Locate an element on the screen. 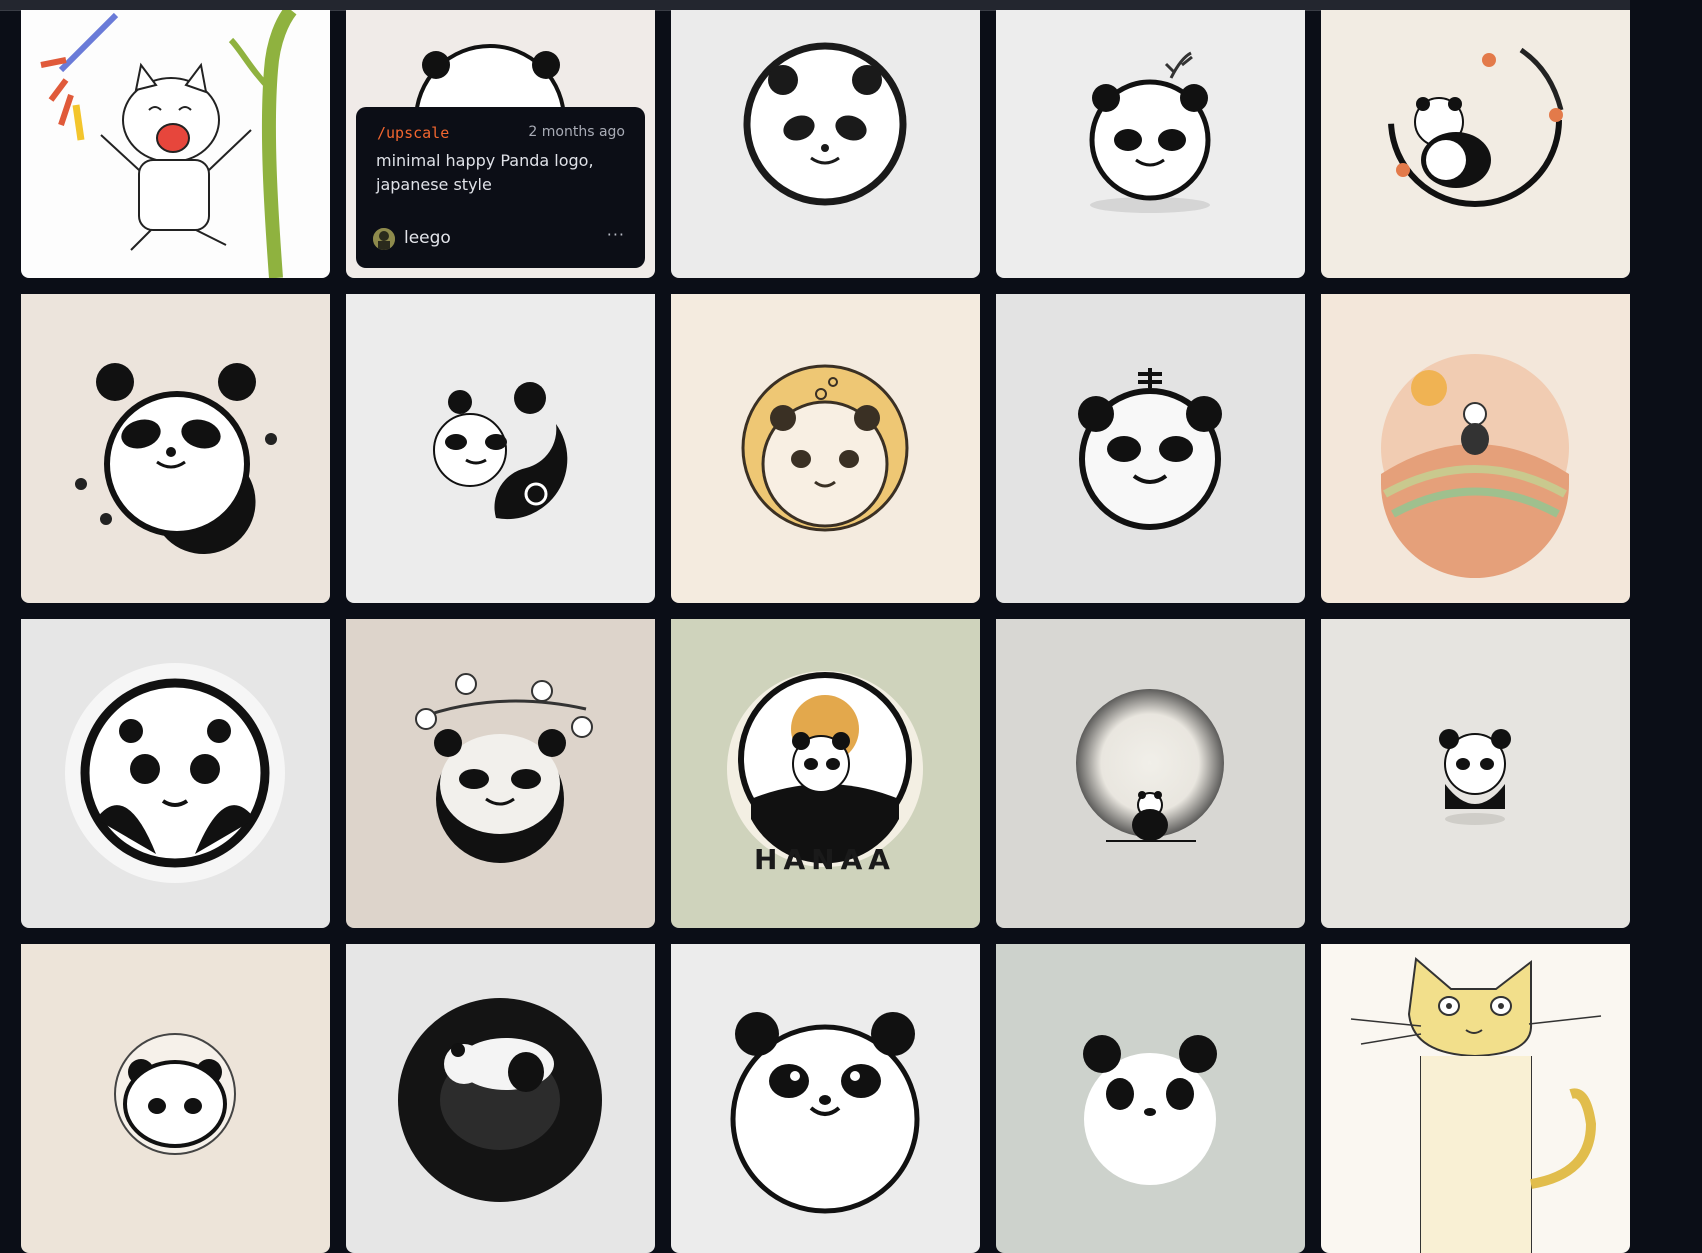 The image size is (1702, 1253). panda-sitting-small-image is located at coordinates (1475, 773).